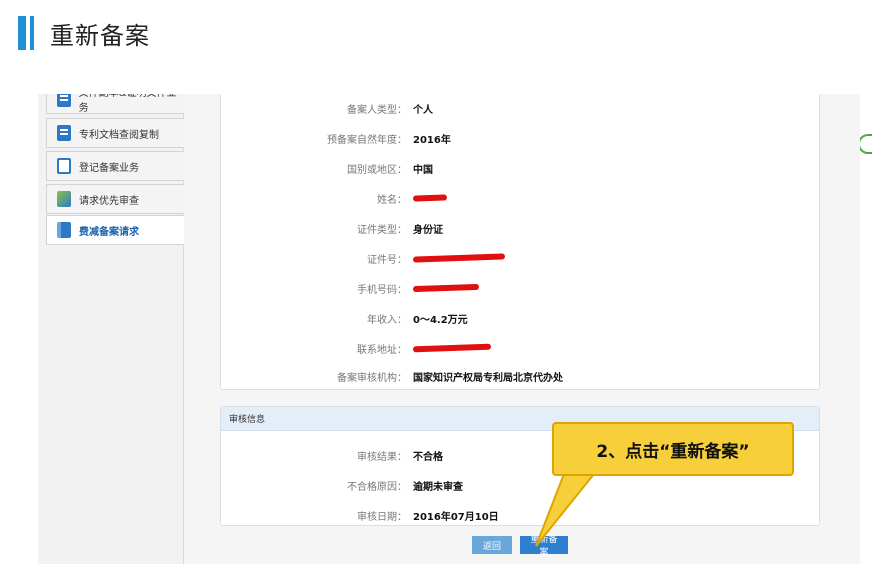  What do you see at coordinates (127, 104) in the screenshot?
I see `sidebar-item-label: 文件副本&证明文件业务` at bounding box center [127, 104].